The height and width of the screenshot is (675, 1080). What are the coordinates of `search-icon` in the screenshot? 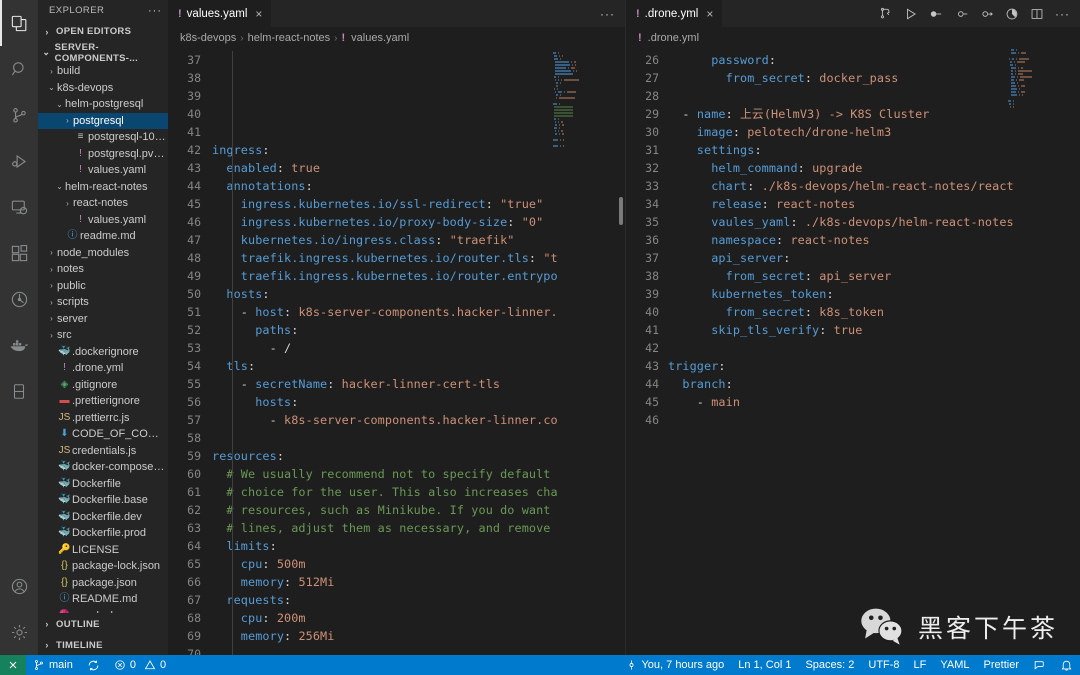 It's located at (19, 69).